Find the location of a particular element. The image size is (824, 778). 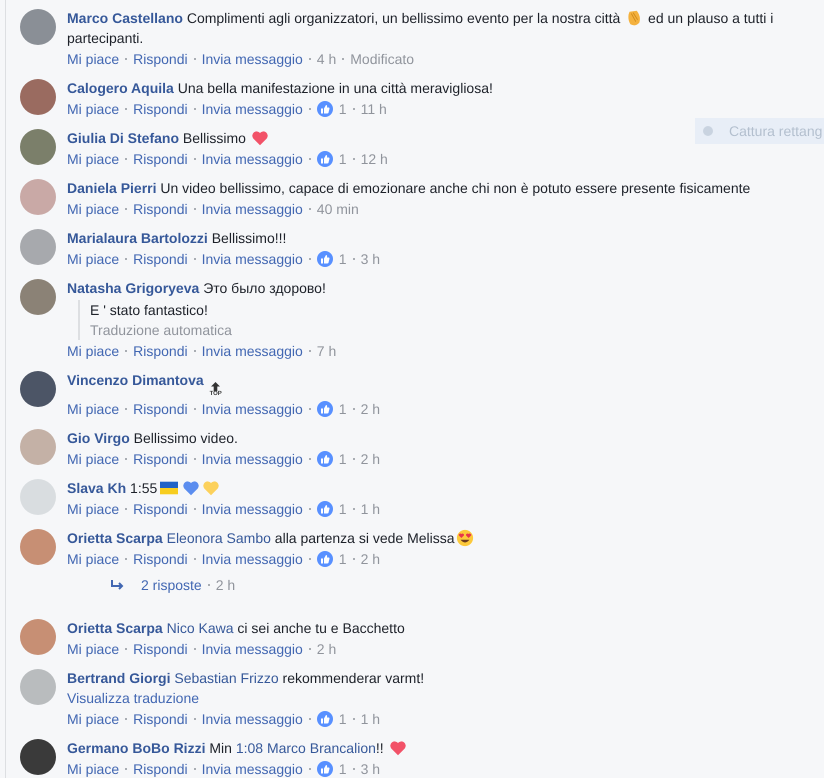

replies-time: 2 h is located at coordinates (226, 585).